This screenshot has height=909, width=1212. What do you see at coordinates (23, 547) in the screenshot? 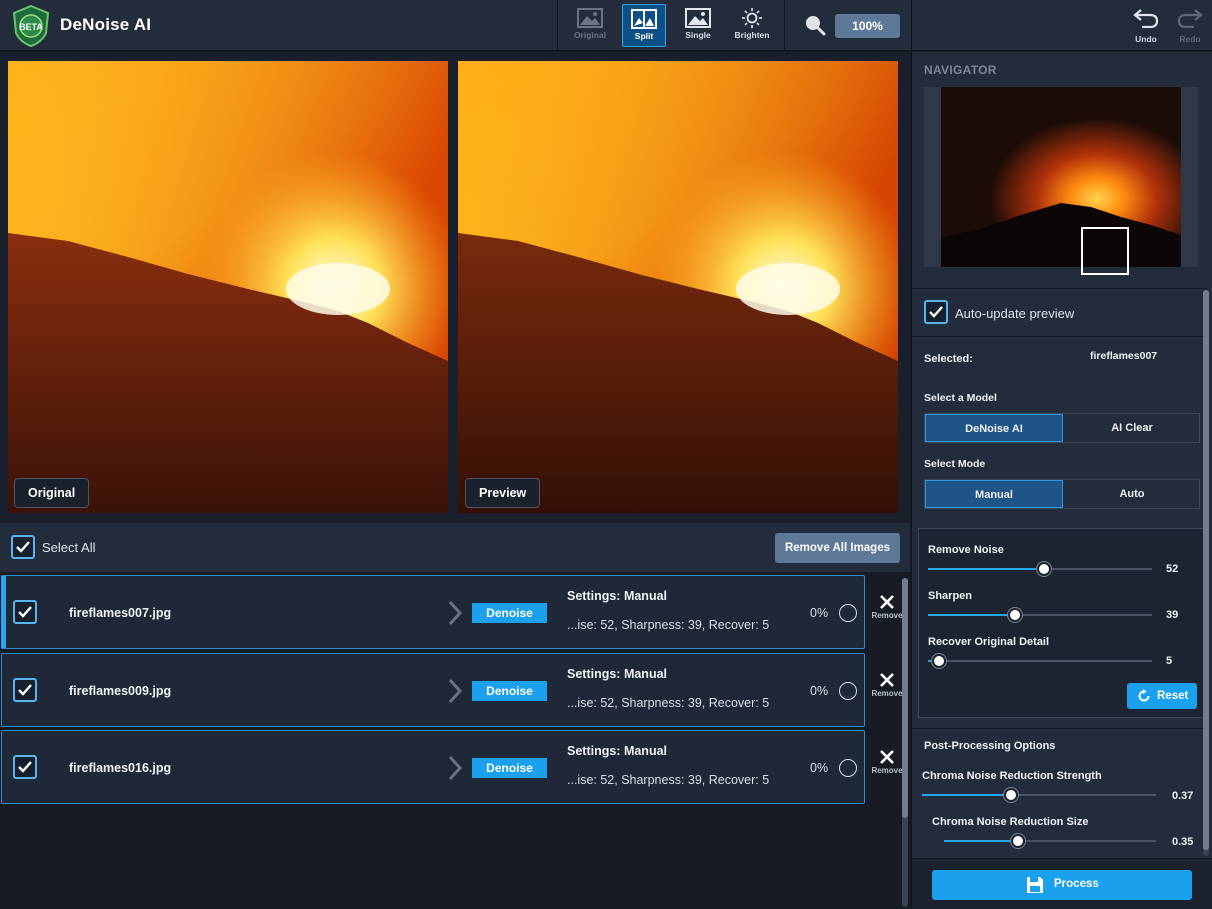
I see `select-all-checkbox` at bounding box center [23, 547].